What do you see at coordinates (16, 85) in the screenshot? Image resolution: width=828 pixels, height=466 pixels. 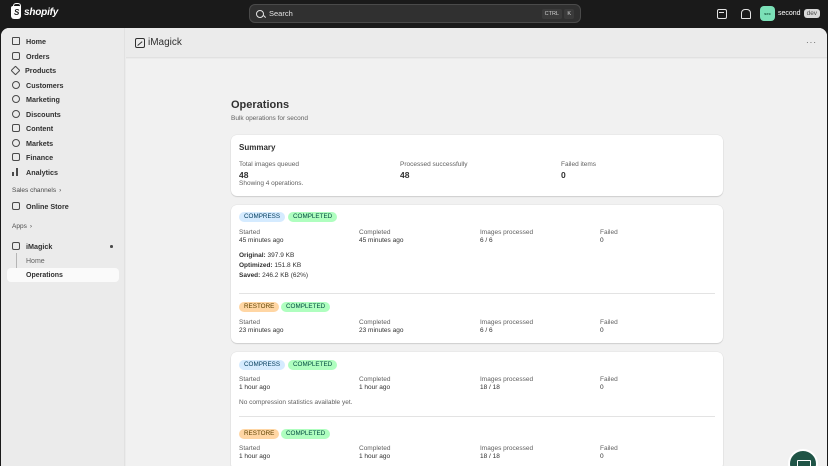 I see `person-icon` at bounding box center [16, 85].